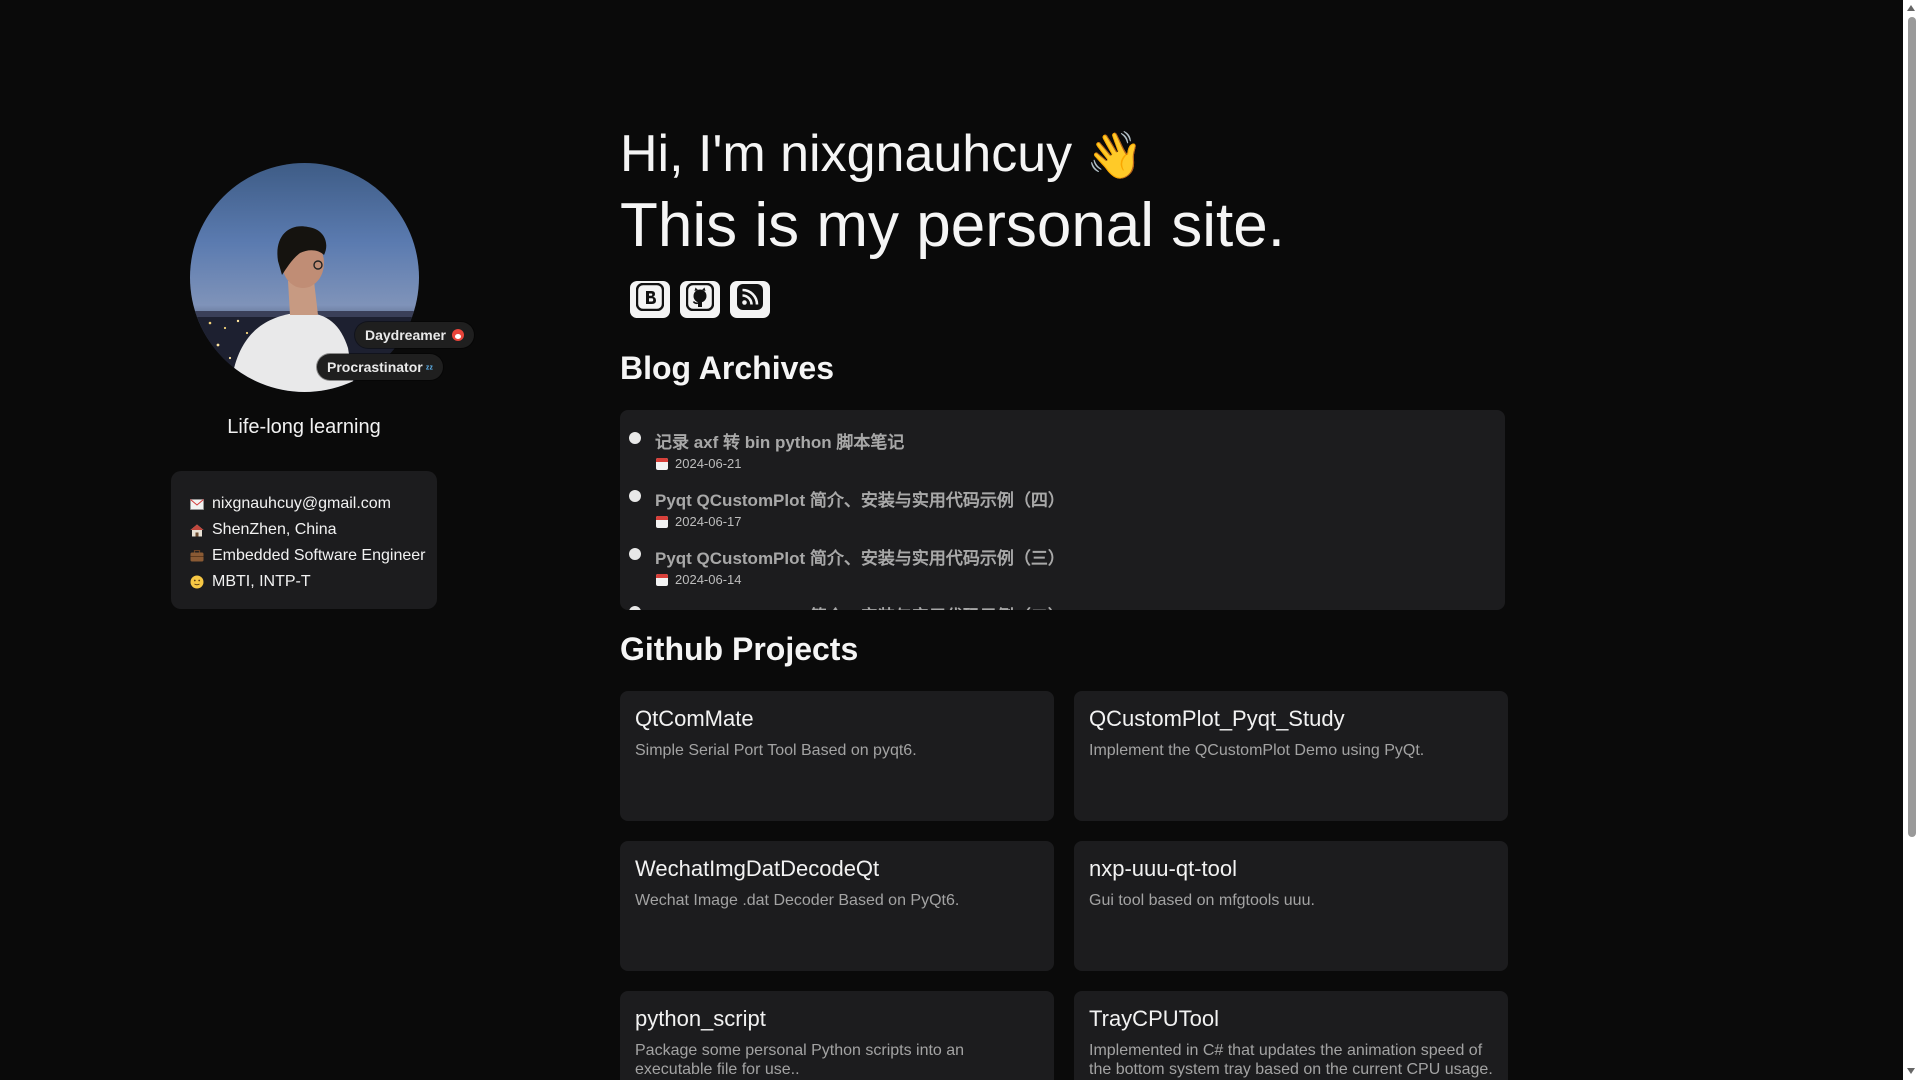  I want to click on project-name: WechatImgDatDecodeQt, so click(837, 869).